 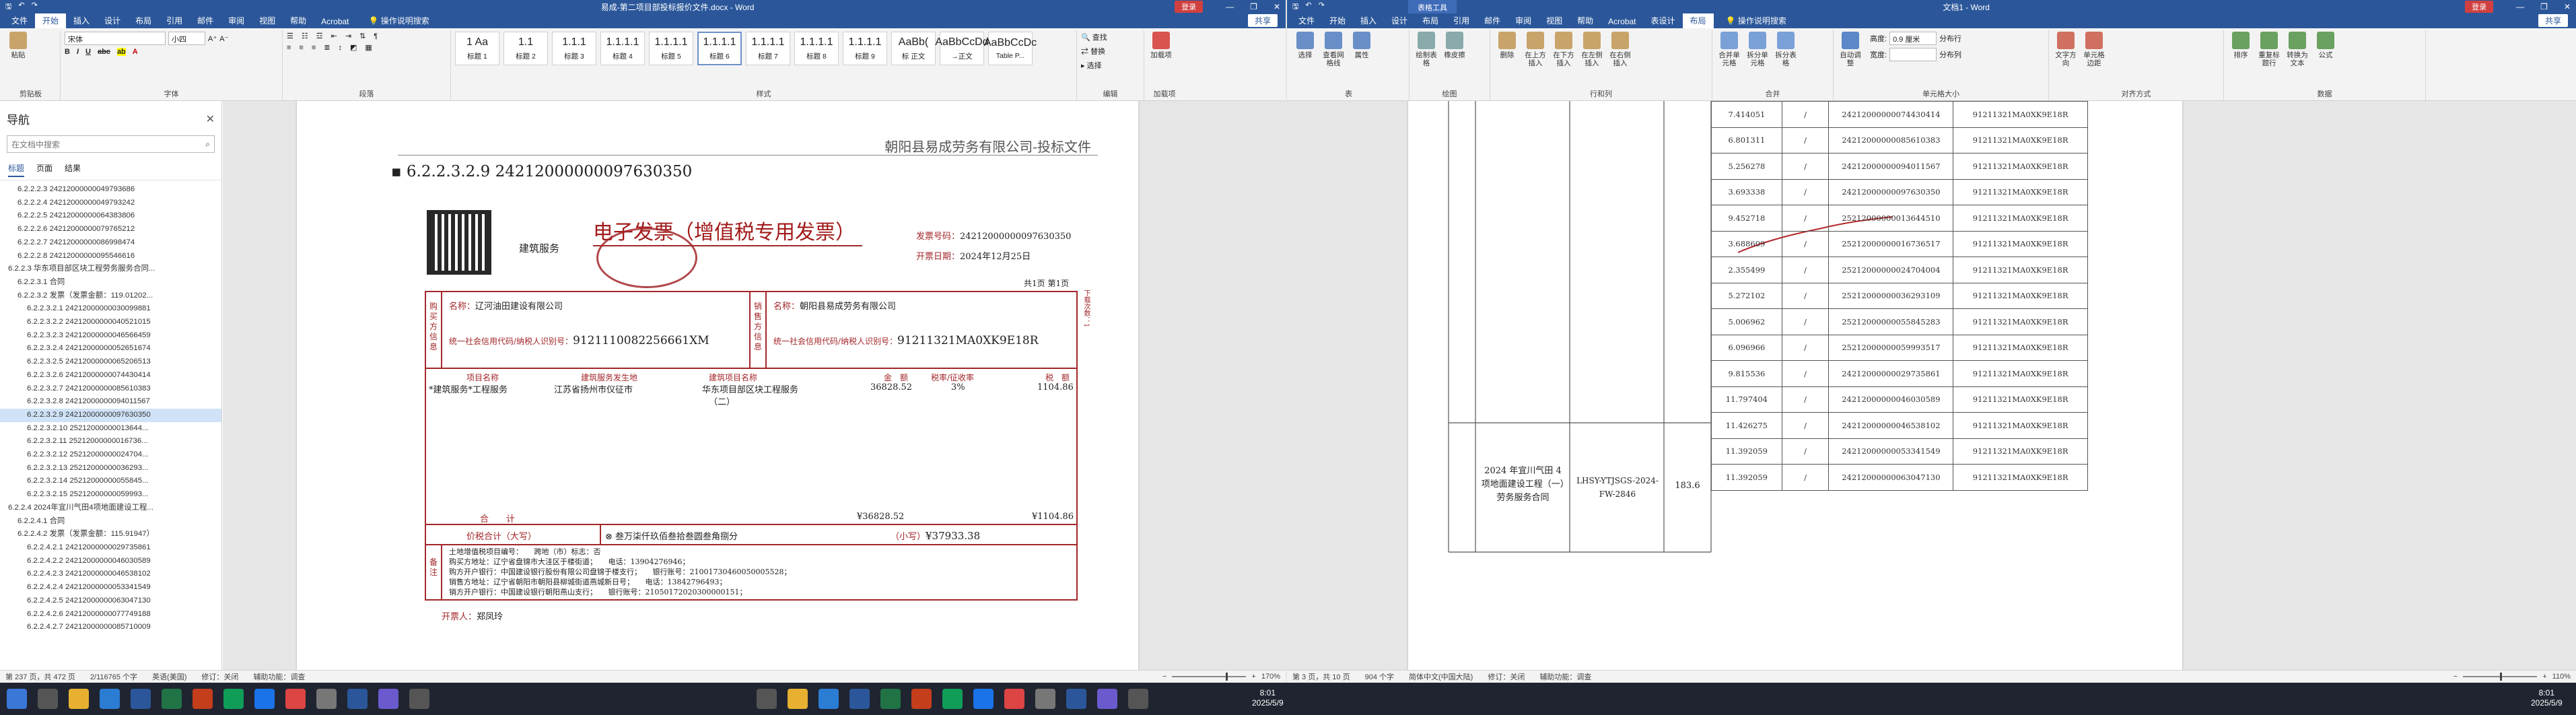 What do you see at coordinates (104, 52) in the screenshot?
I see `strikethrough-icon: abc` at bounding box center [104, 52].